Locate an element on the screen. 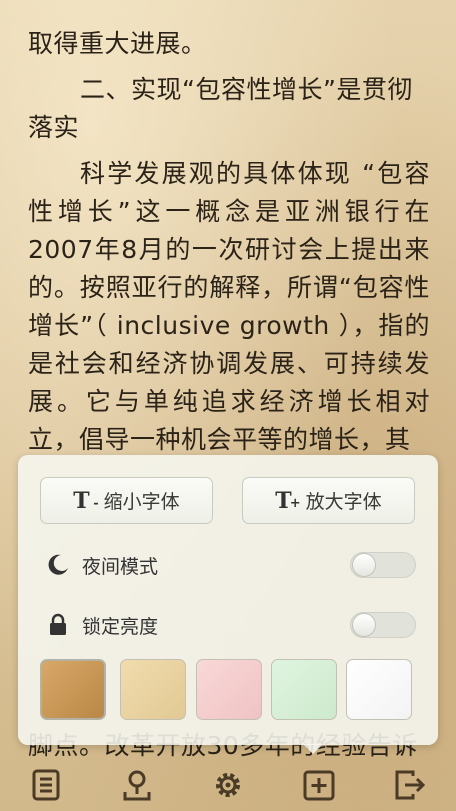 The height and width of the screenshot is (811, 456). shrink-font-button: T- 缩小字体 is located at coordinates (126, 500).